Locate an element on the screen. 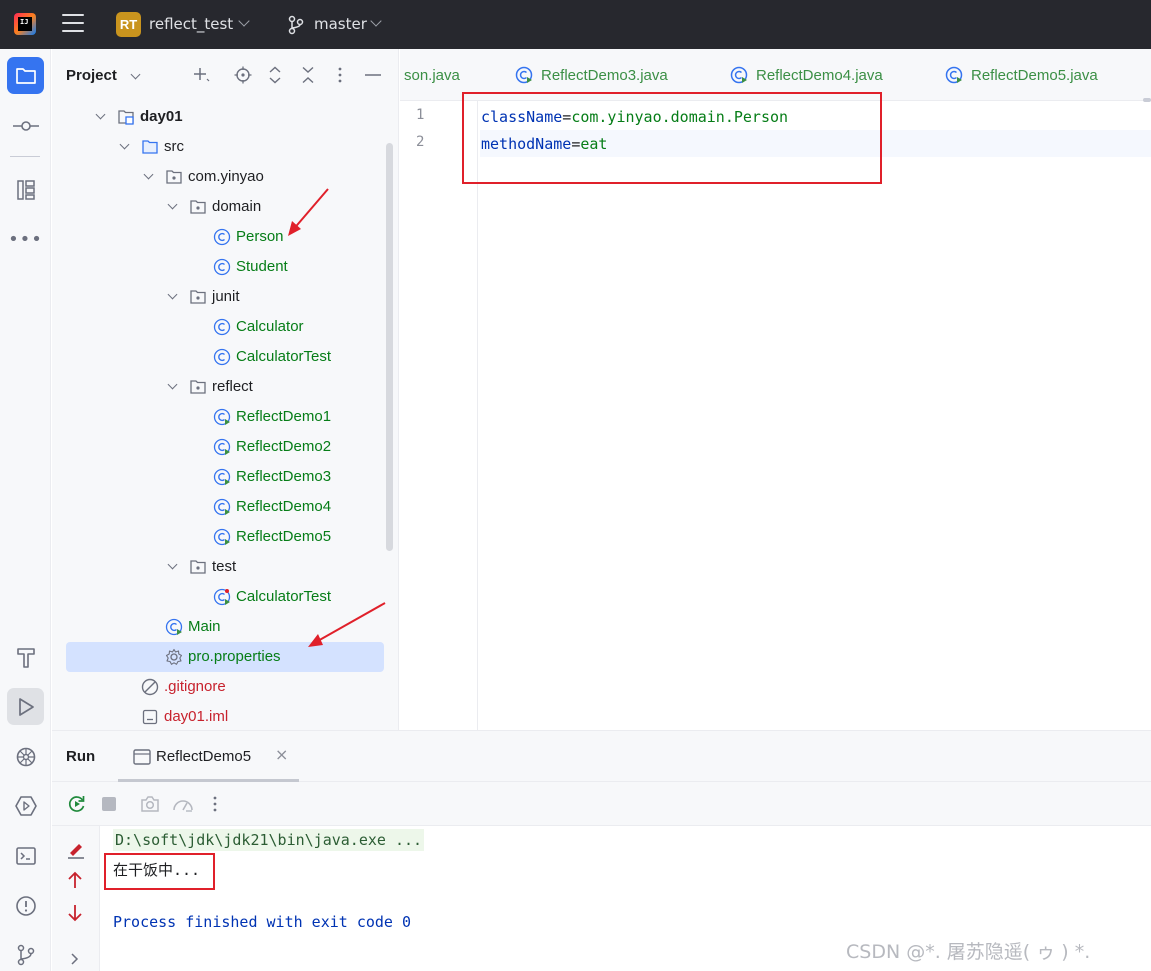 This screenshot has width=1151, height=971. add-icon is located at coordinates (201, 75).